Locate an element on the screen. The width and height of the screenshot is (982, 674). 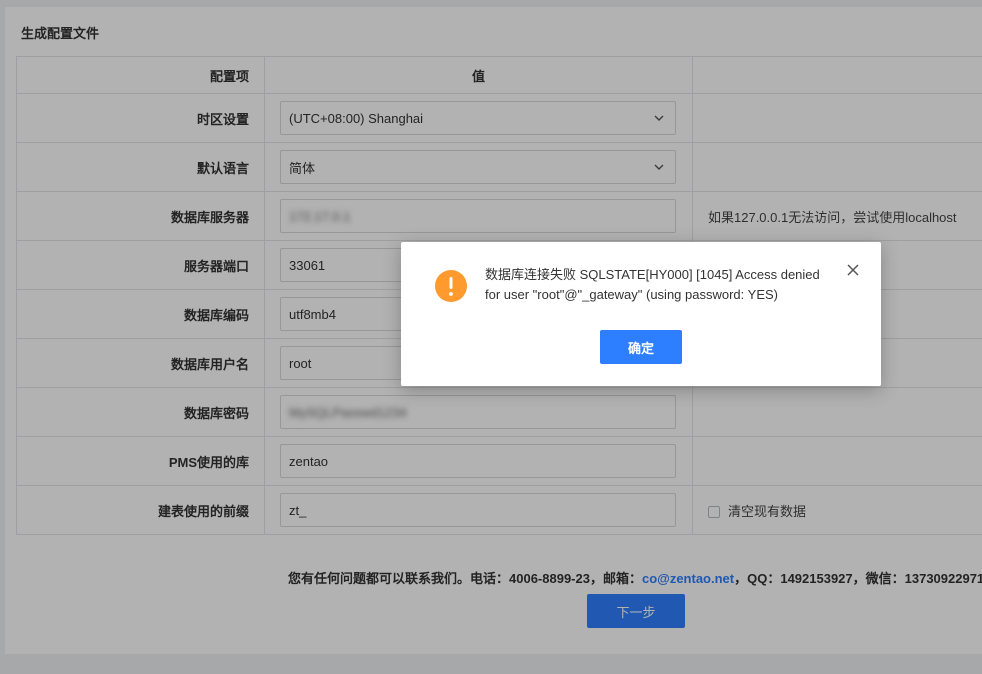
confirm-button: 确定 is located at coordinates (641, 347).